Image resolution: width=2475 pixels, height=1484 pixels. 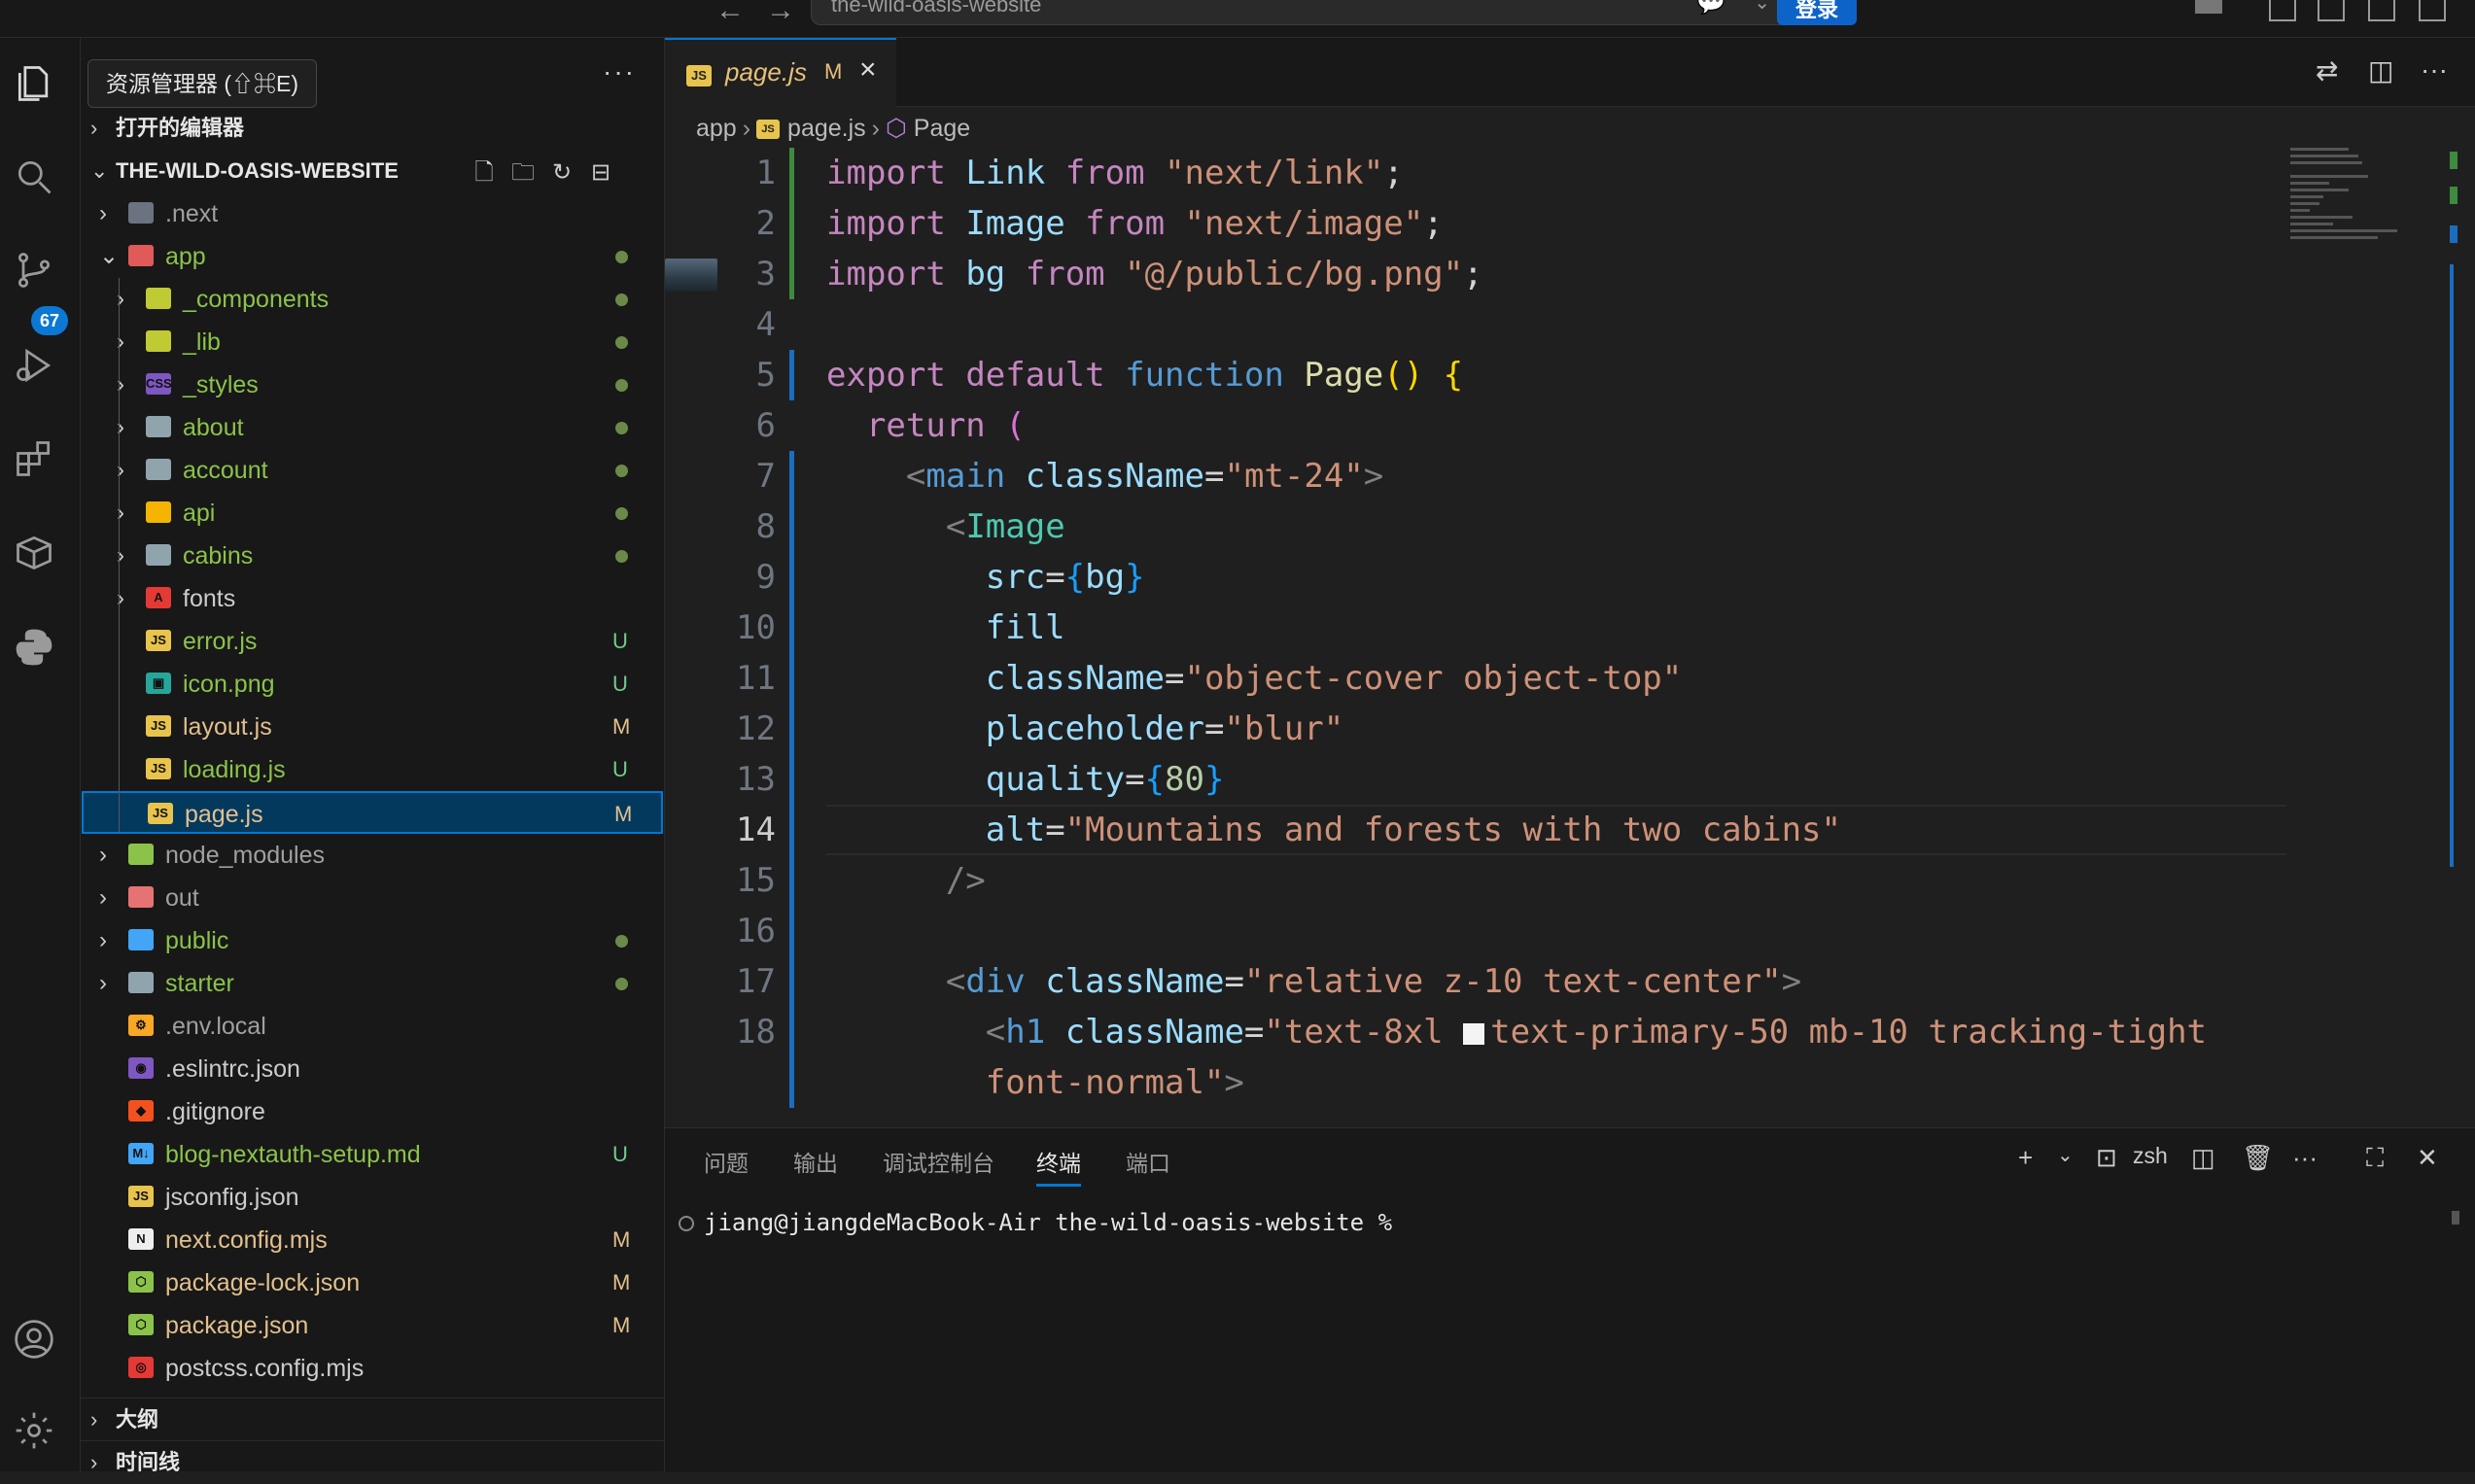 I want to click on tree-folder: › .next, so click(x=372, y=213).